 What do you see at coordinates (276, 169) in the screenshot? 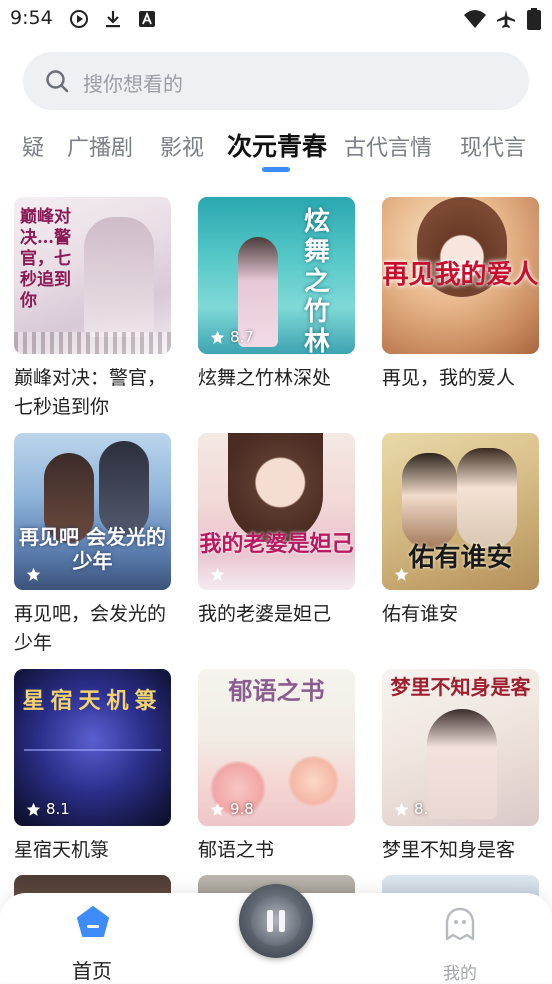
I see `active-tab-indicator` at bounding box center [276, 169].